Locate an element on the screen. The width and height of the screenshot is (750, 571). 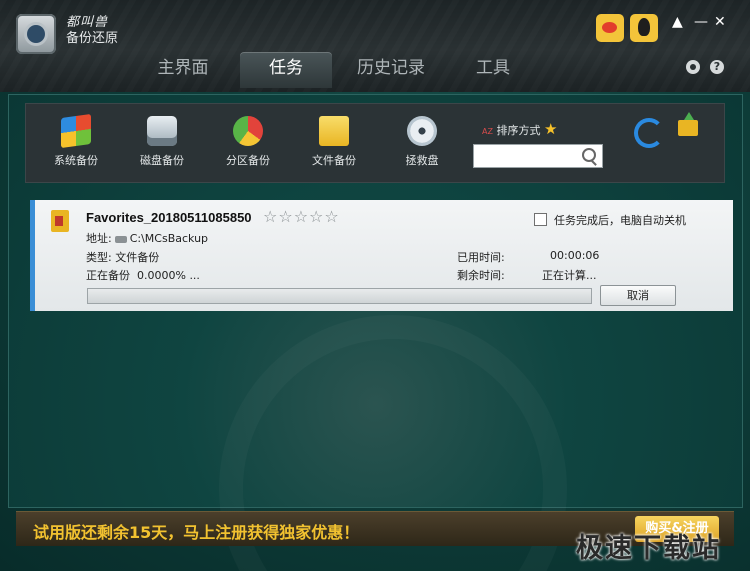
rating-stars: ☆☆☆☆☆ is located at coordinates (301, 216).